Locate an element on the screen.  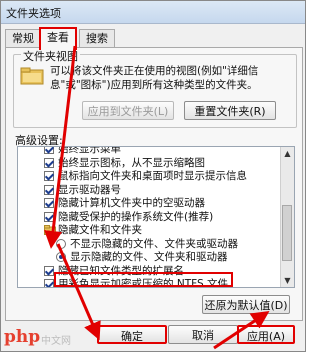
tab-bar: 常规 查看 搜索 is located at coordinates (153, 38).